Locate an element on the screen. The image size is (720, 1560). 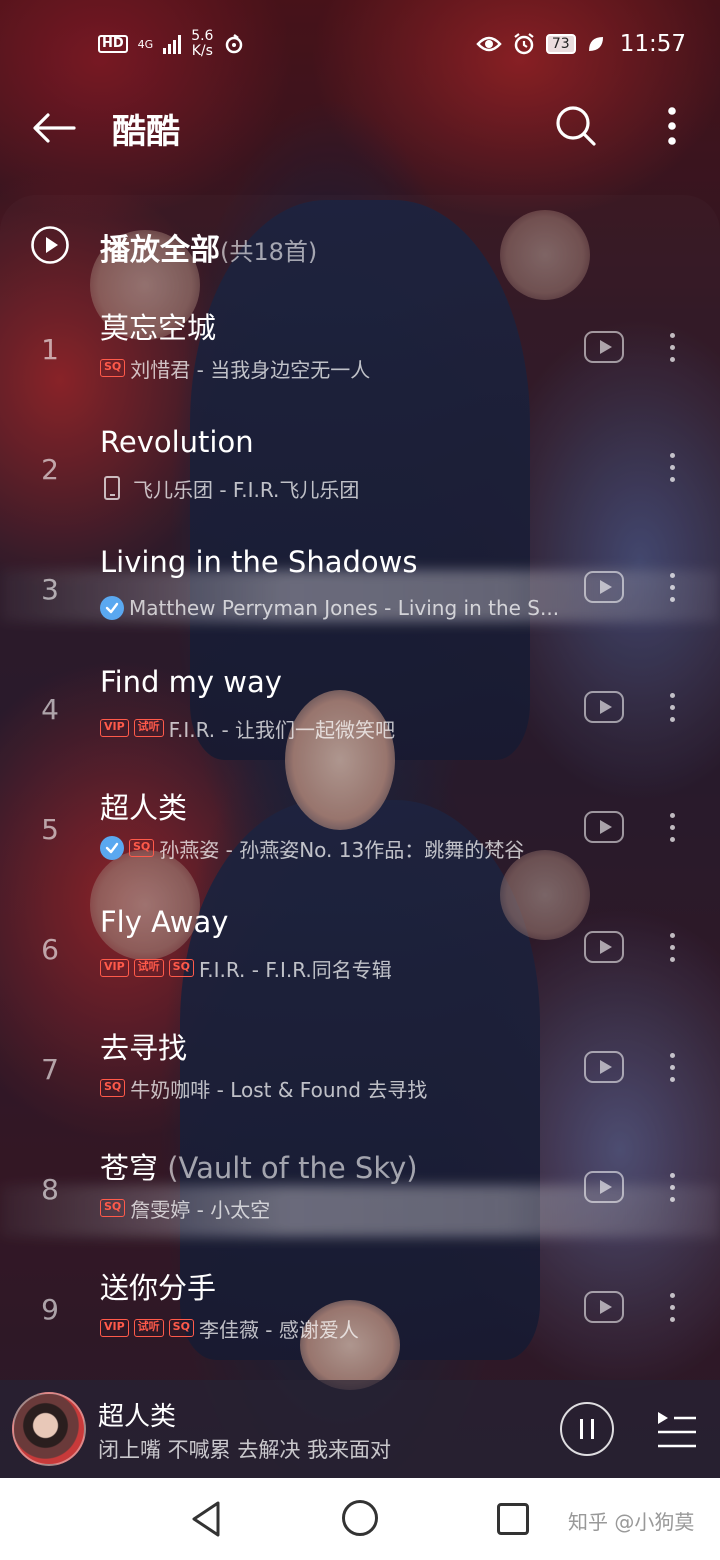
song-title-main: 苍穹 is located at coordinates (129, 1168).